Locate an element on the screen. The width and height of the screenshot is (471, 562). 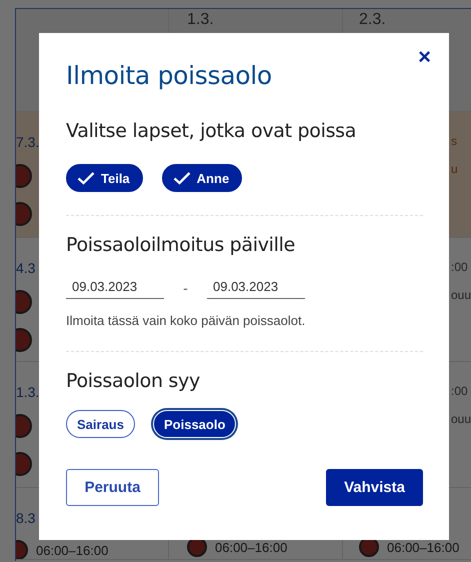
child-toggle: Anne is located at coordinates (202, 178).